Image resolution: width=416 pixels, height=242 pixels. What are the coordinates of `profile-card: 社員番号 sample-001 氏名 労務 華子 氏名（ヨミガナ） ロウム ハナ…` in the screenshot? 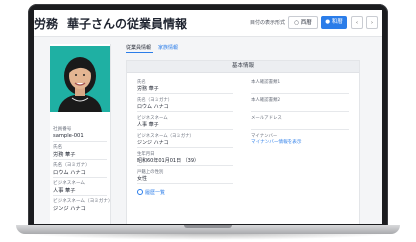 It's located at (81, 134).